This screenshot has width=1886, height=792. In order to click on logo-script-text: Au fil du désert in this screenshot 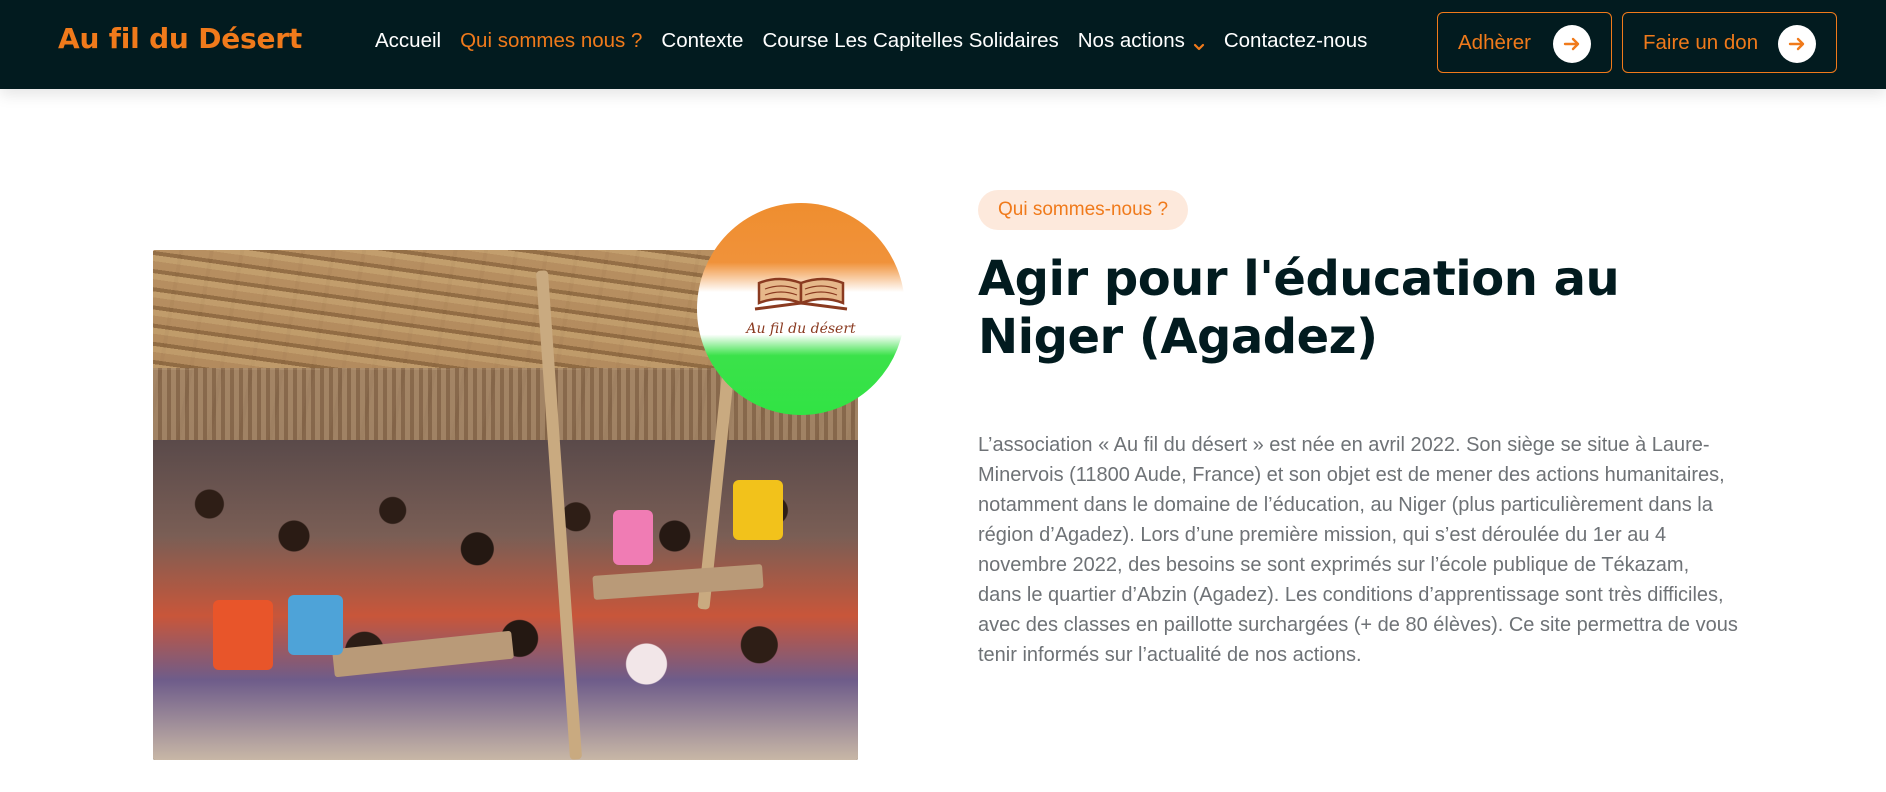, I will do `click(801, 329)`.